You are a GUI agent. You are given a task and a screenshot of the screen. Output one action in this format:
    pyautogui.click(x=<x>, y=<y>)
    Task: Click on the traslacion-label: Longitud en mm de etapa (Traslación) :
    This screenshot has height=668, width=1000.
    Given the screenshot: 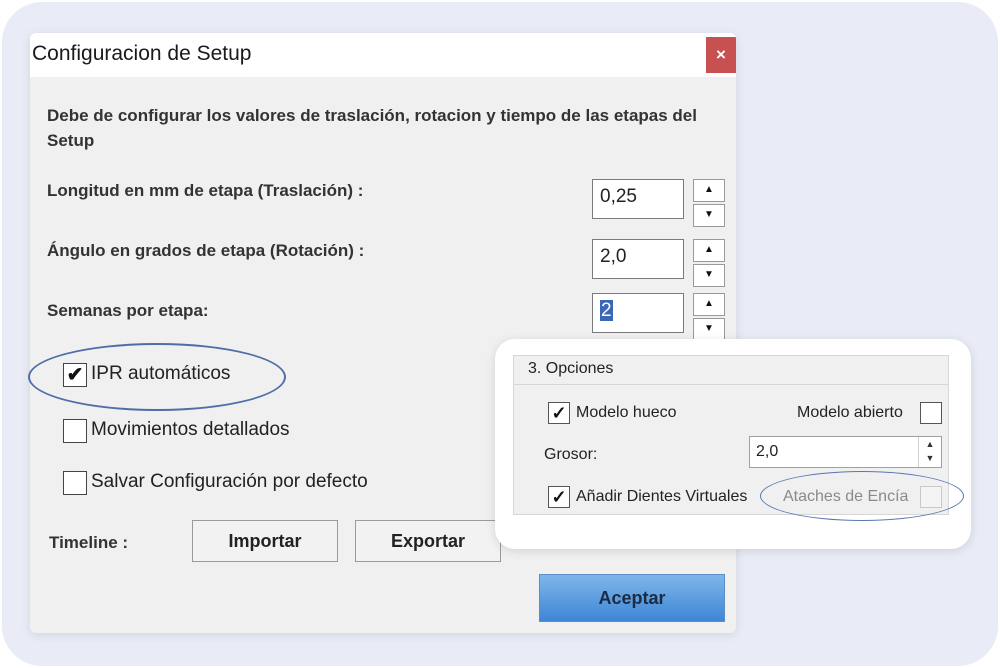 What is the action you would take?
    pyautogui.click(x=205, y=190)
    